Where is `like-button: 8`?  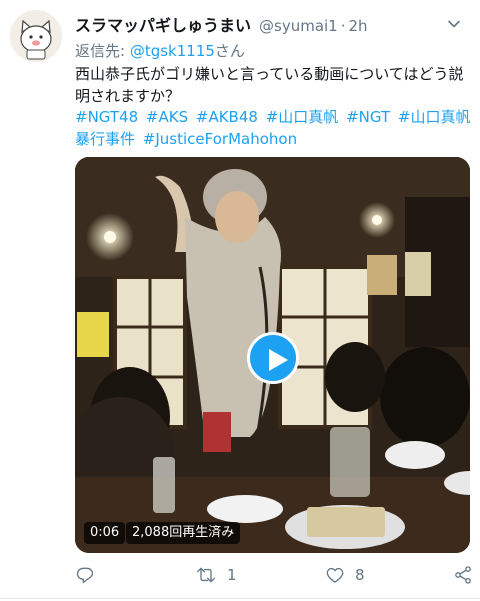 like-button: 8 is located at coordinates (345, 575).